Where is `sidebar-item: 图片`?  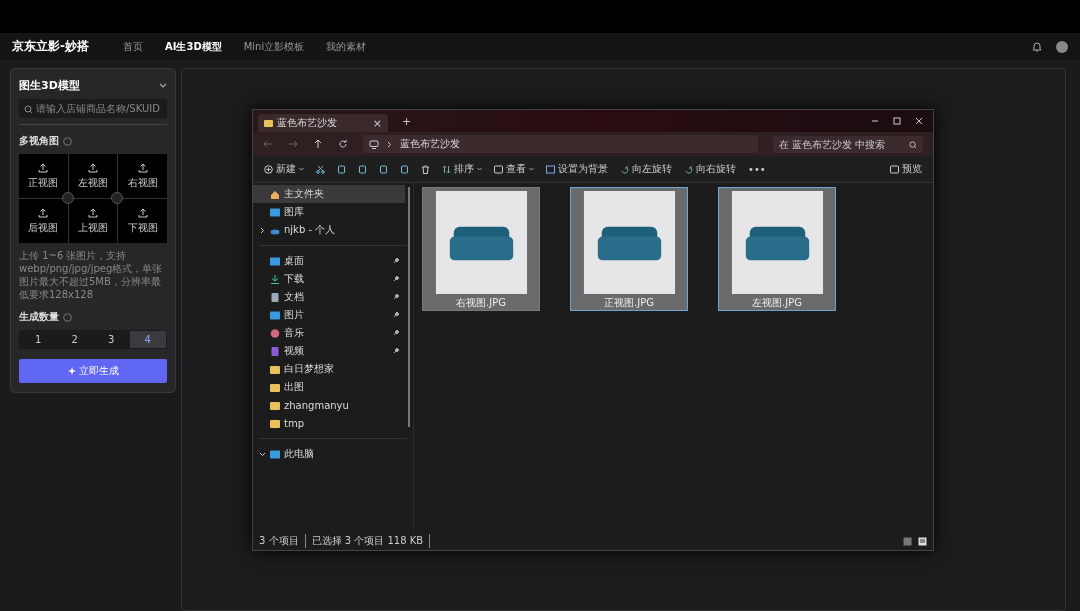
sidebar-item: 图片 is located at coordinates (329, 315).